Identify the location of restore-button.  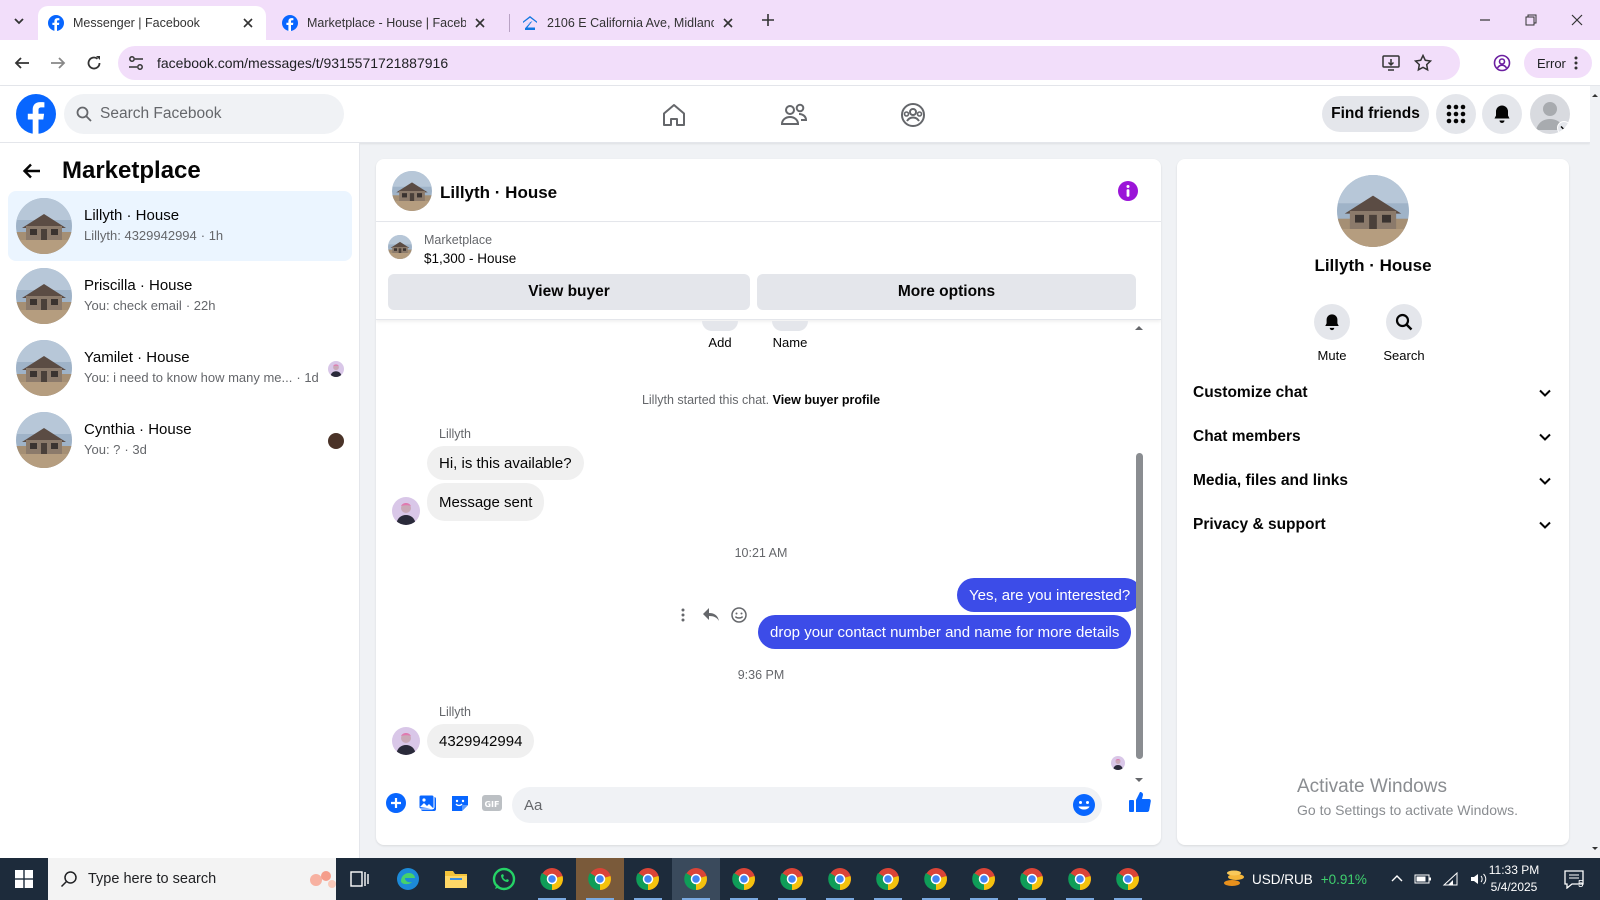
(1531, 20).